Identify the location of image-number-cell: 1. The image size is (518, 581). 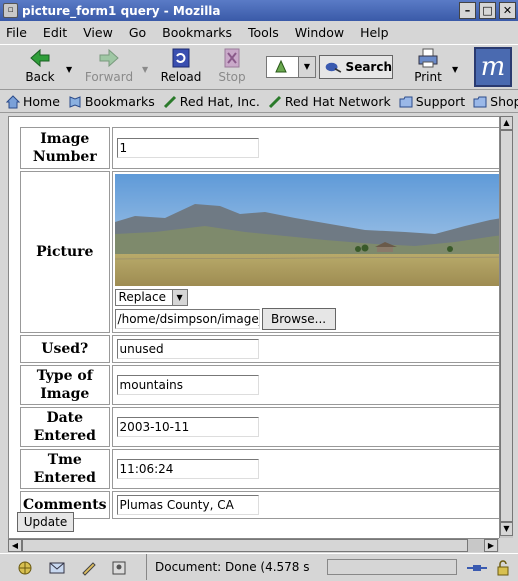
(305, 148).